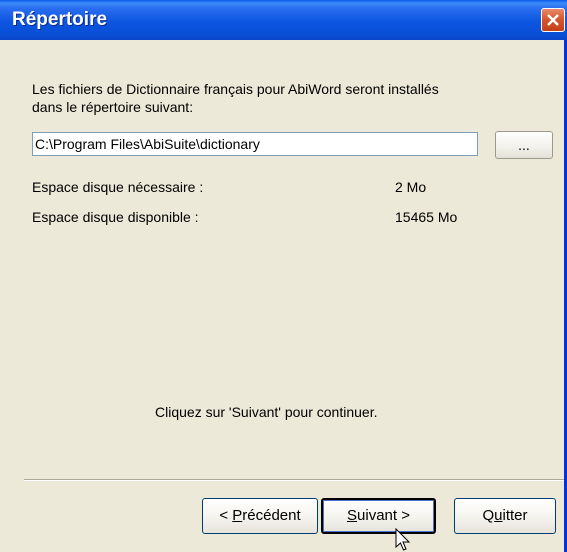  I want to click on footer-separator, so click(294, 480).